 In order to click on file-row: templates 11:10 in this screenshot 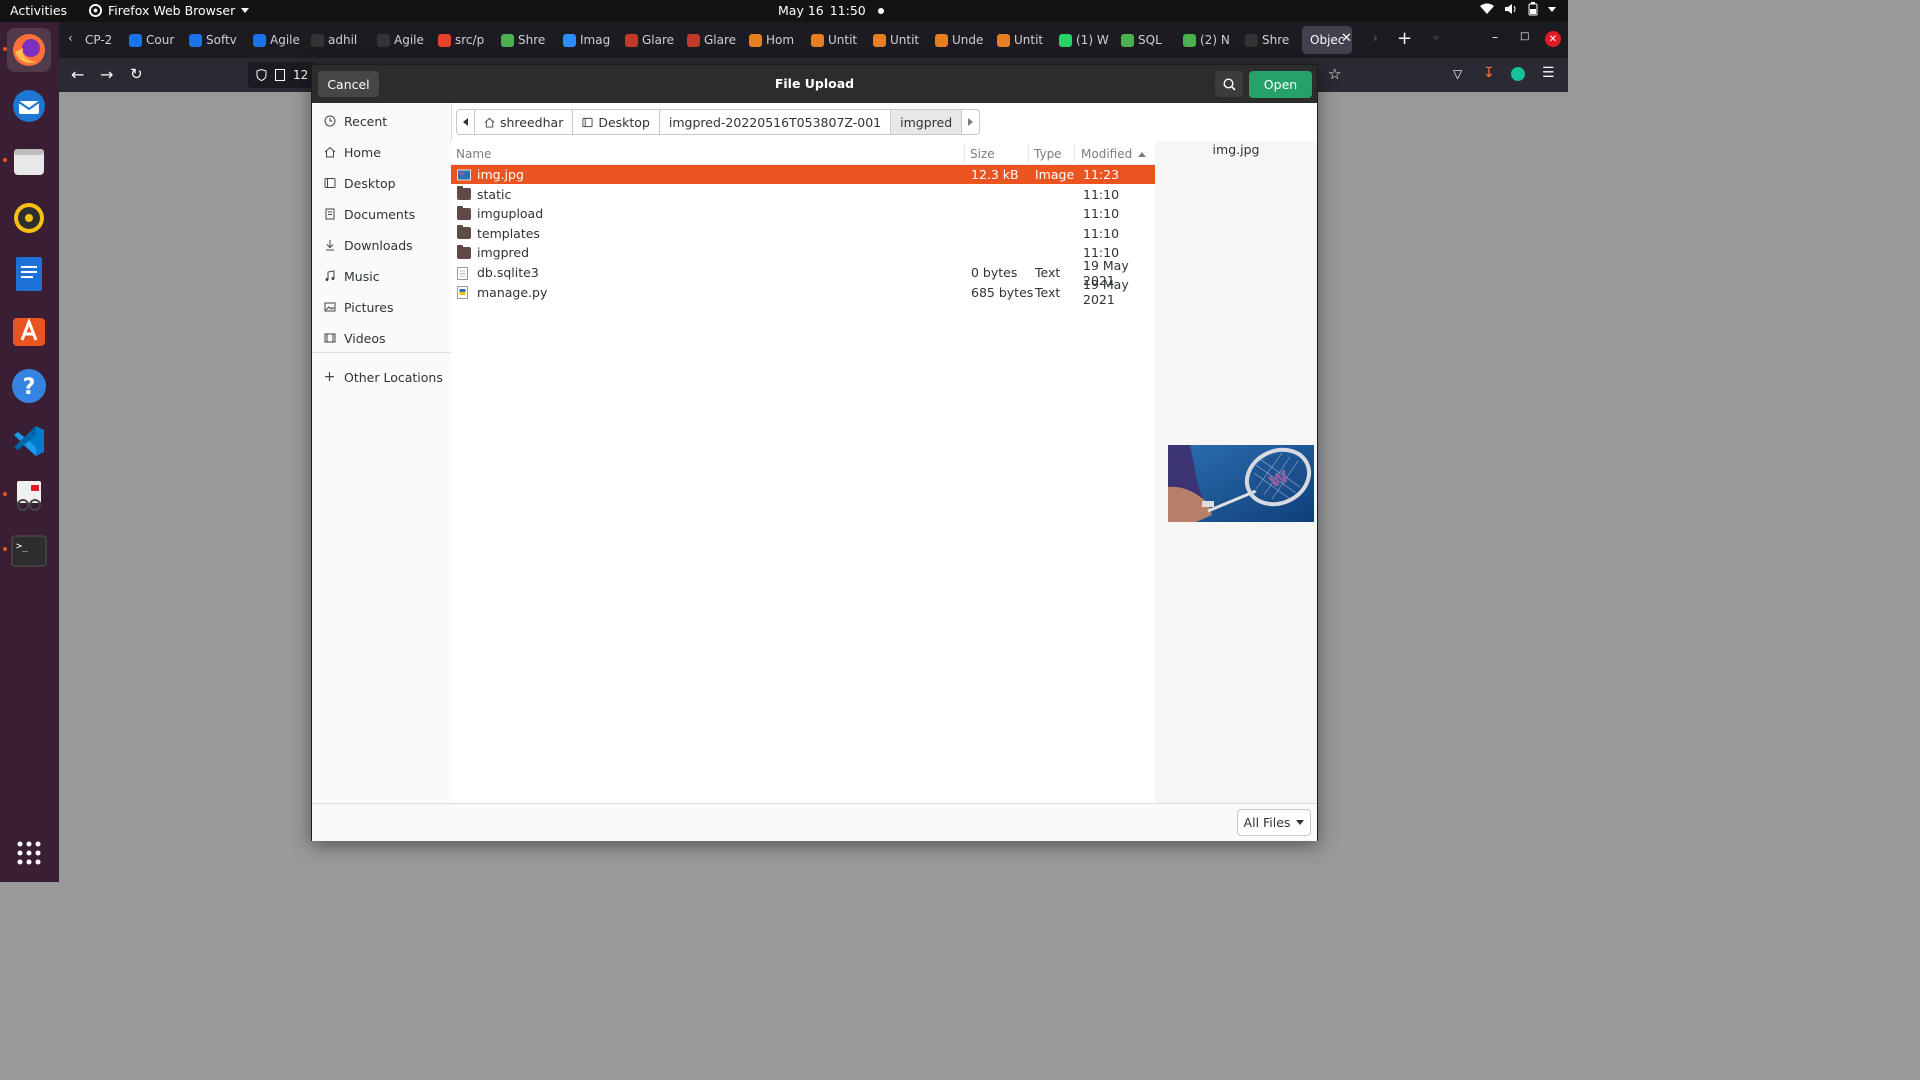, I will do `click(803, 233)`.